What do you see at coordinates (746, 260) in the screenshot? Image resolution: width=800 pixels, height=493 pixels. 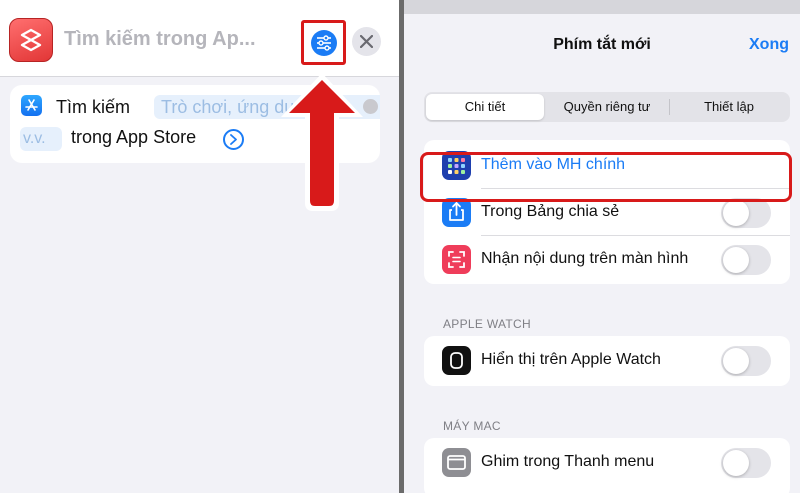 I see `screen-content-toggle` at bounding box center [746, 260].